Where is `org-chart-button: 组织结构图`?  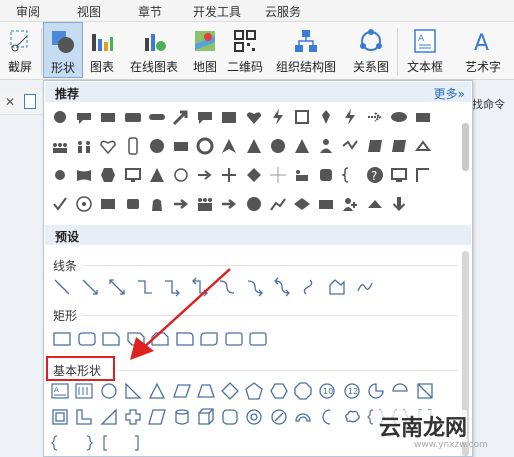 org-chart-button: 组织结构图 is located at coordinates (306, 50).